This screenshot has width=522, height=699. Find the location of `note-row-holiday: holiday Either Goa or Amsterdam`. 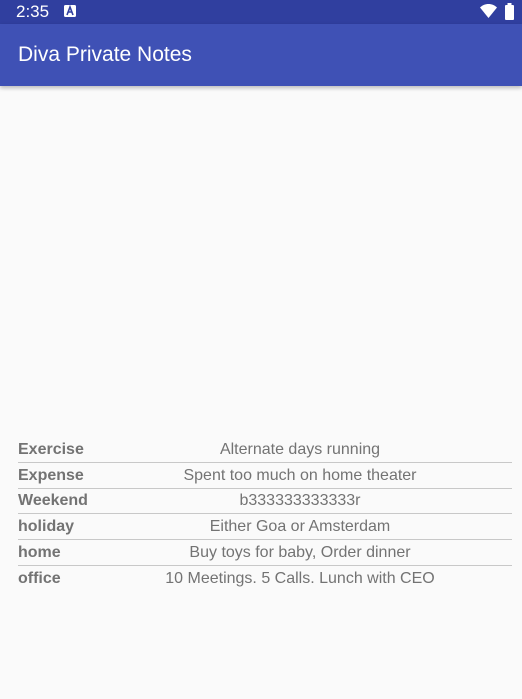

note-row-holiday: holiday Either Goa or Amsterdam is located at coordinates (265, 527).